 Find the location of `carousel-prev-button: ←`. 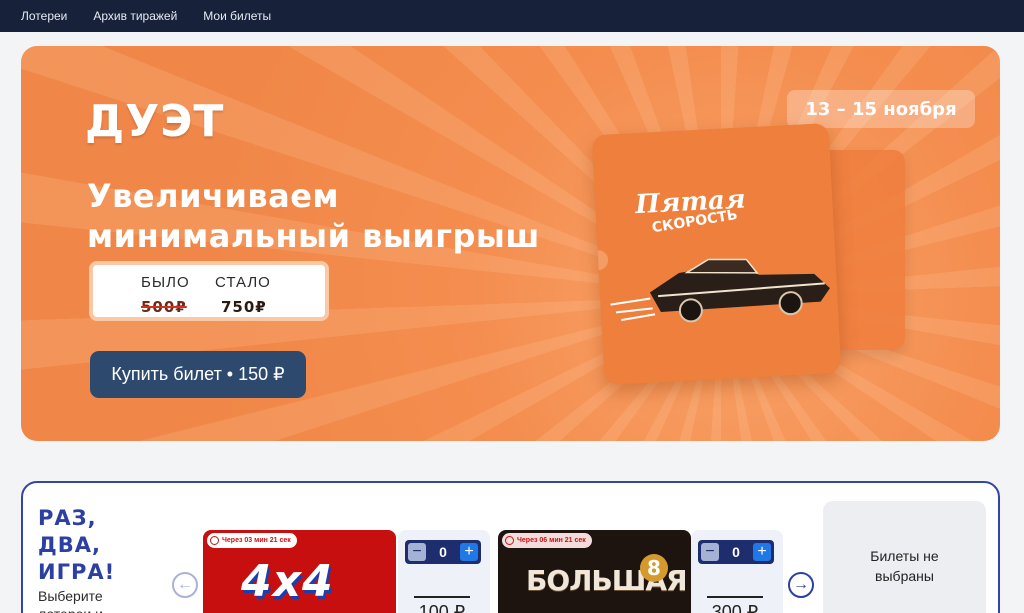

carousel-prev-button: ← is located at coordinates (185, 585).